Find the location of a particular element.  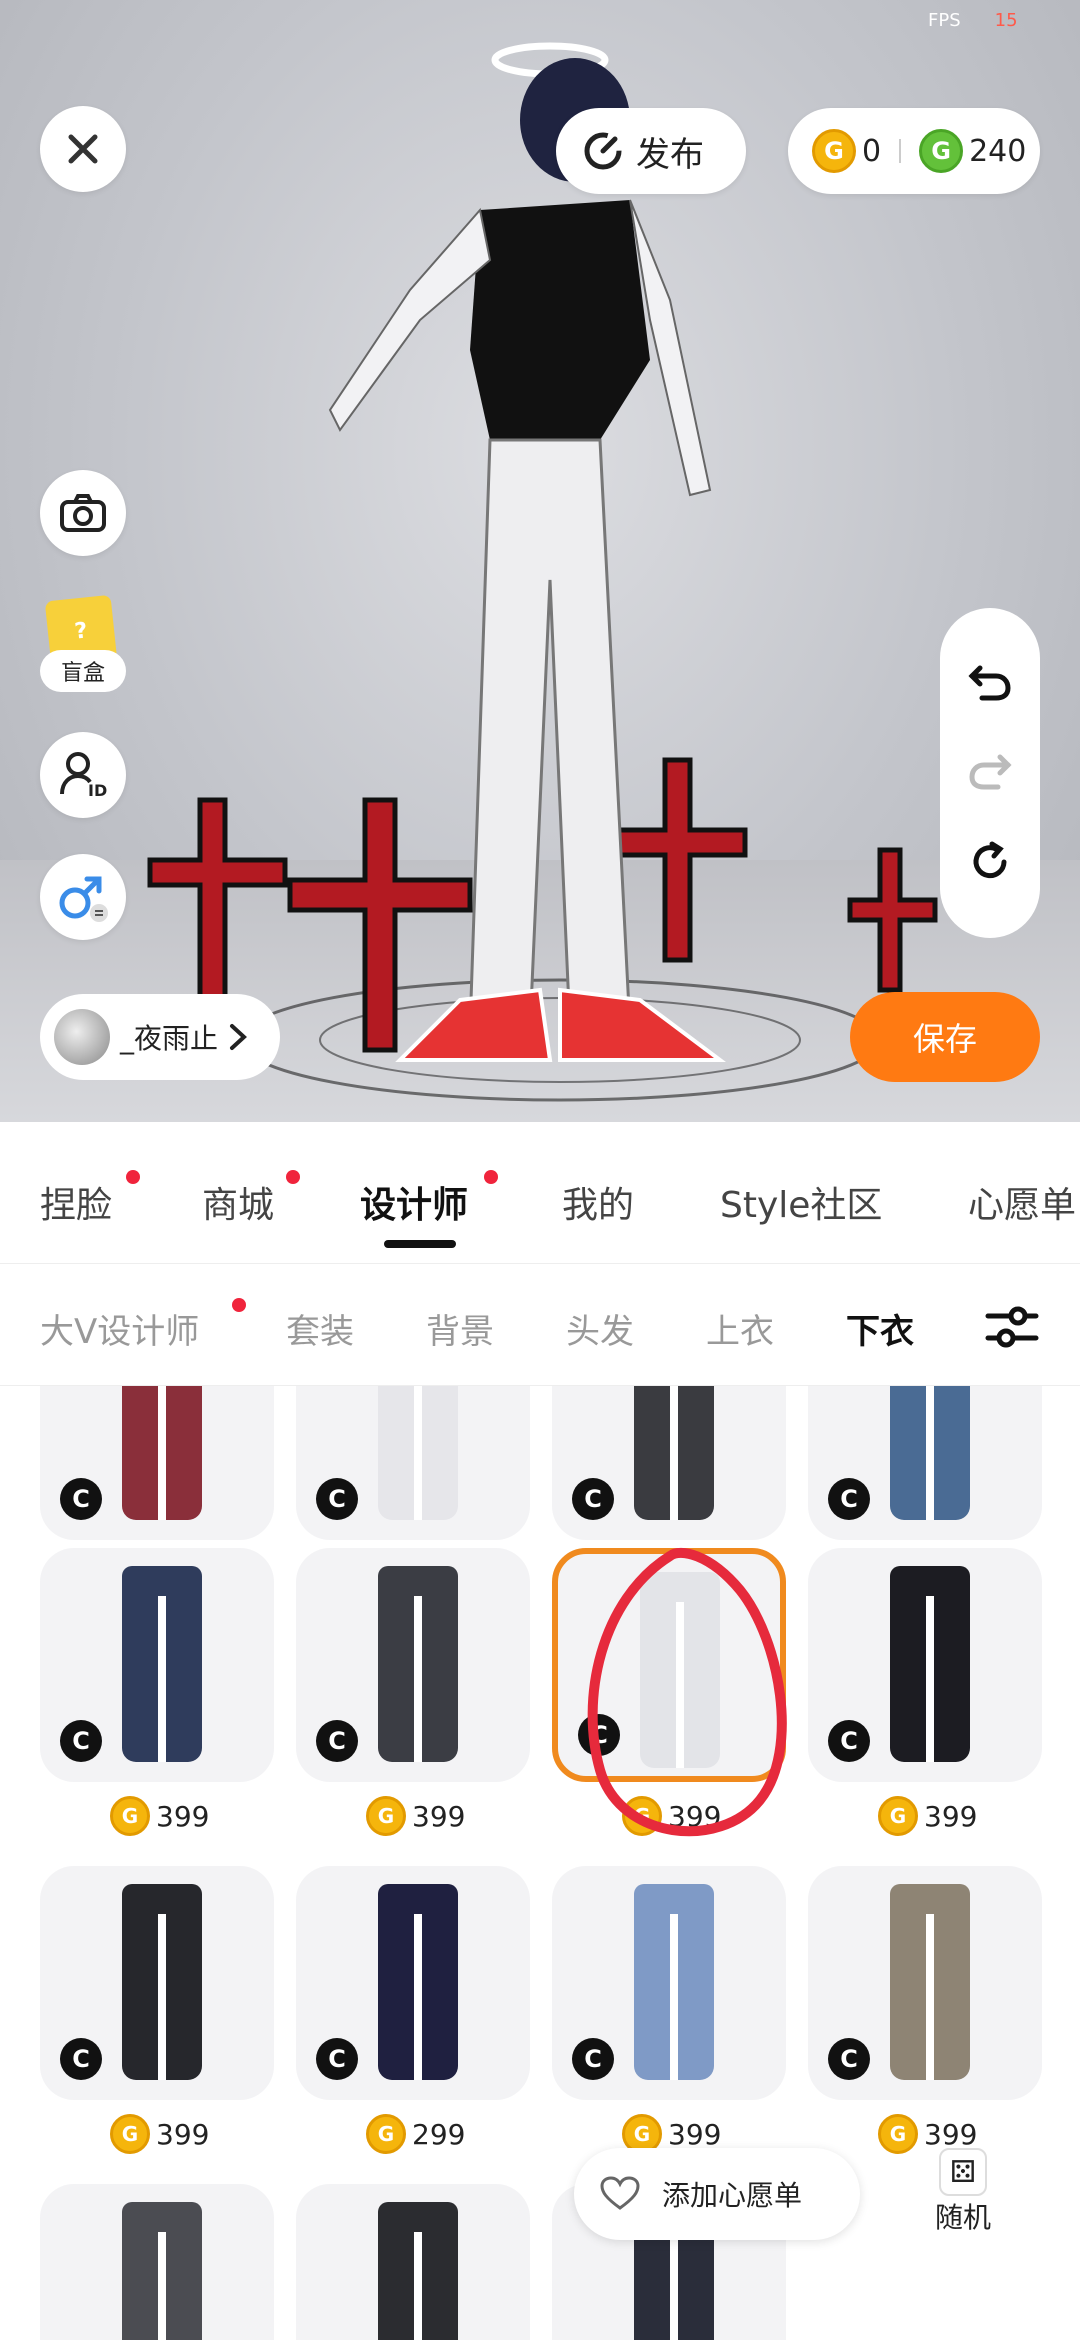

chevron-right-icon is located at coordinates (238, 1037).